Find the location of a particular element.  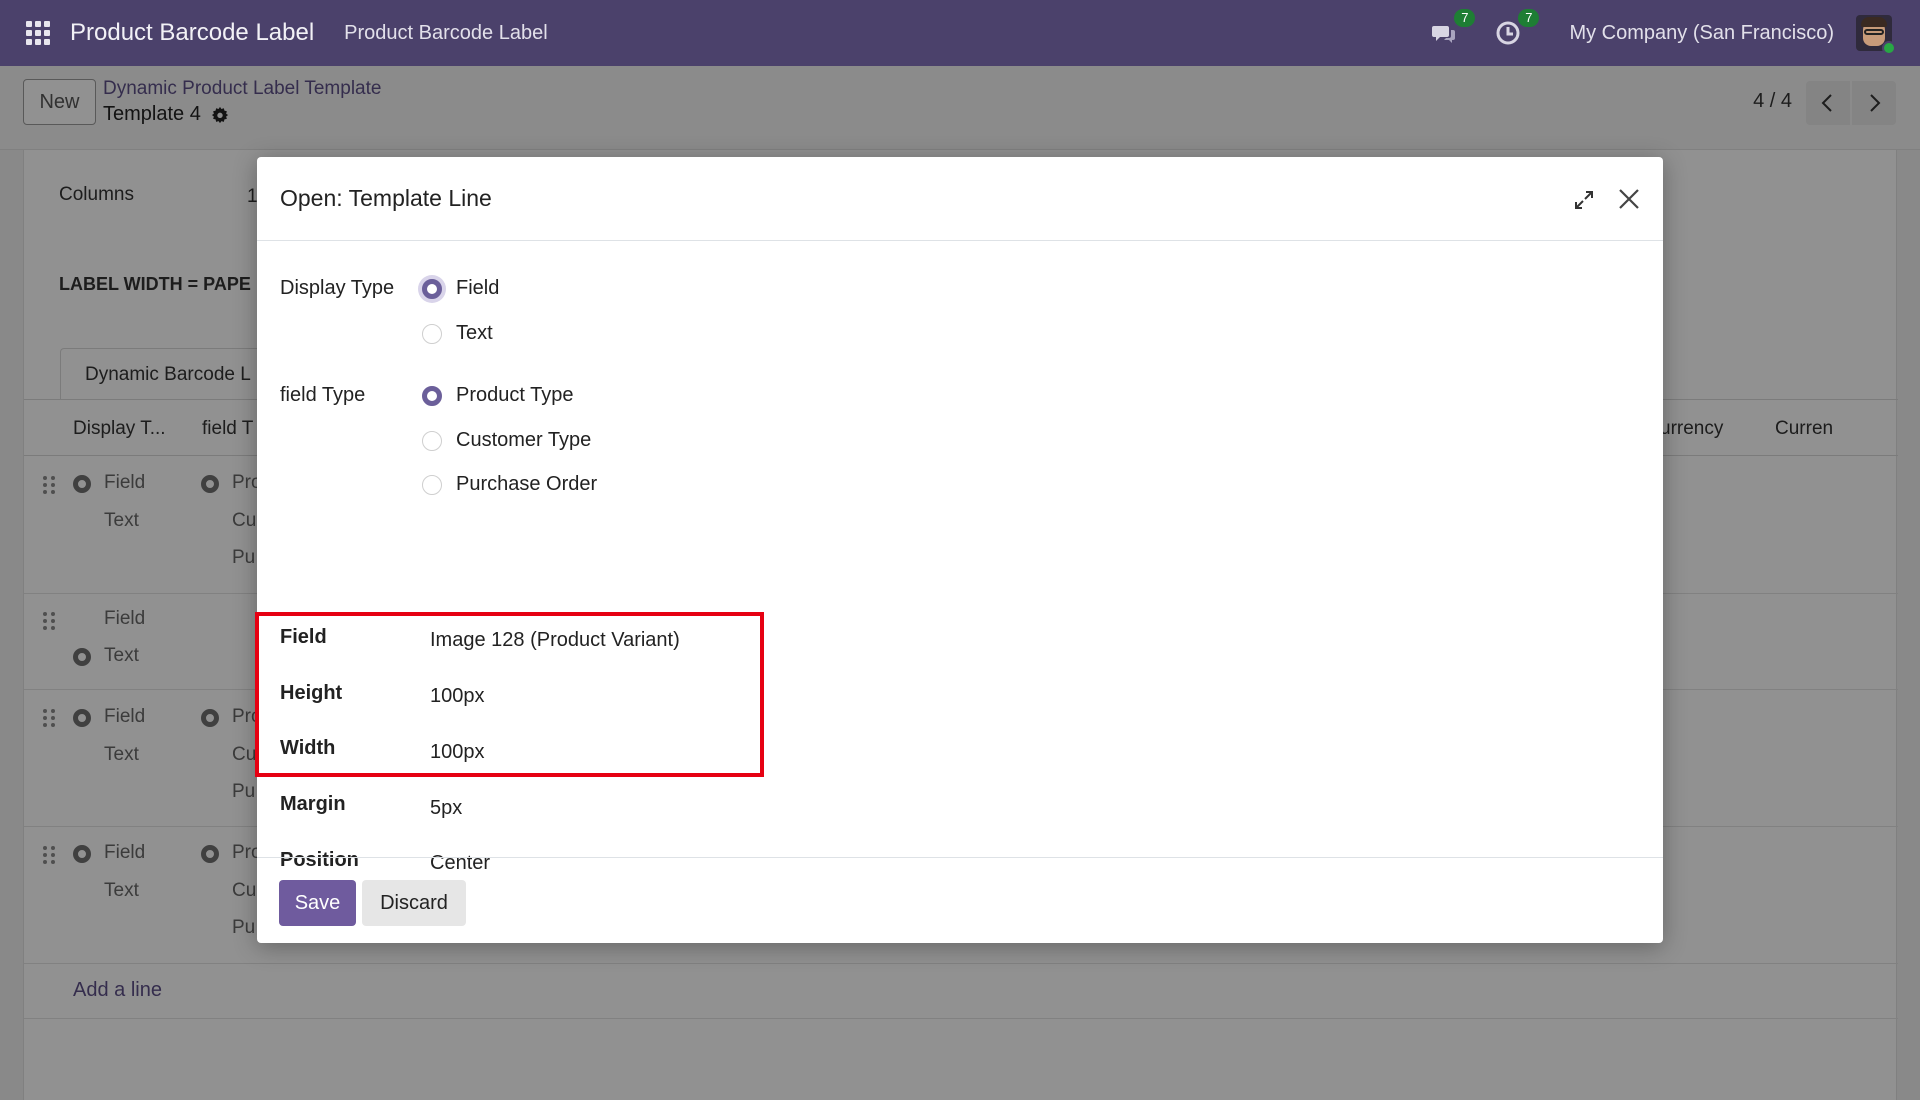

dialog-header: Open: Template Line is located at coordinates (960, 199).